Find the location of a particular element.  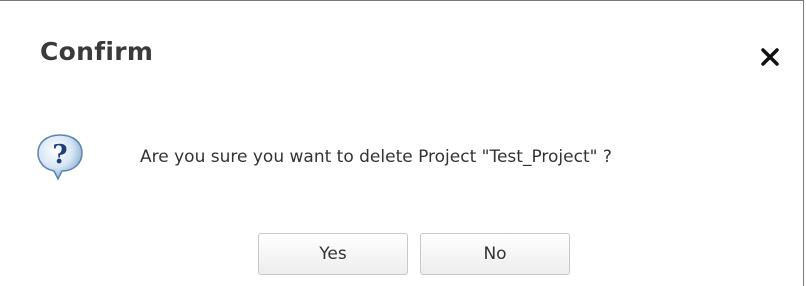

question-icon: ? is located at coordinates (60, 157).